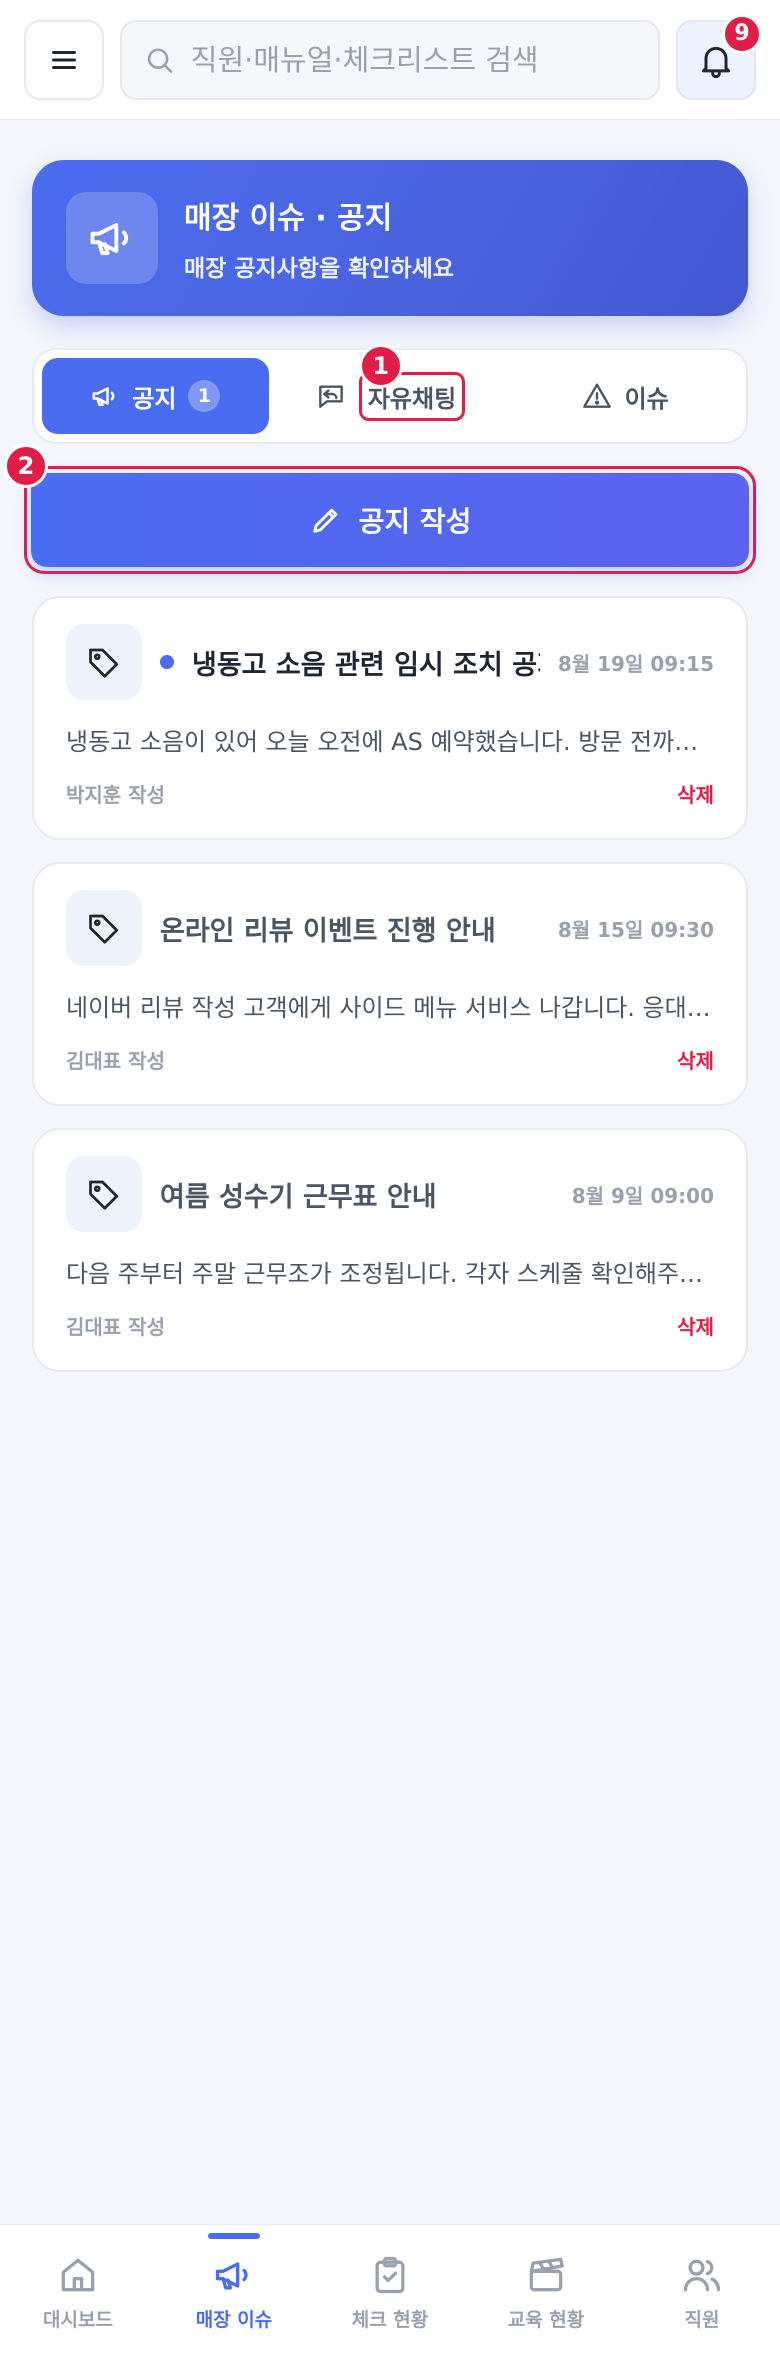  What do you see at coordinates (390, 2320) in the screenshot?
I see `nav-check-status-label: 체크 현황` at bounding box center [390, 2320].